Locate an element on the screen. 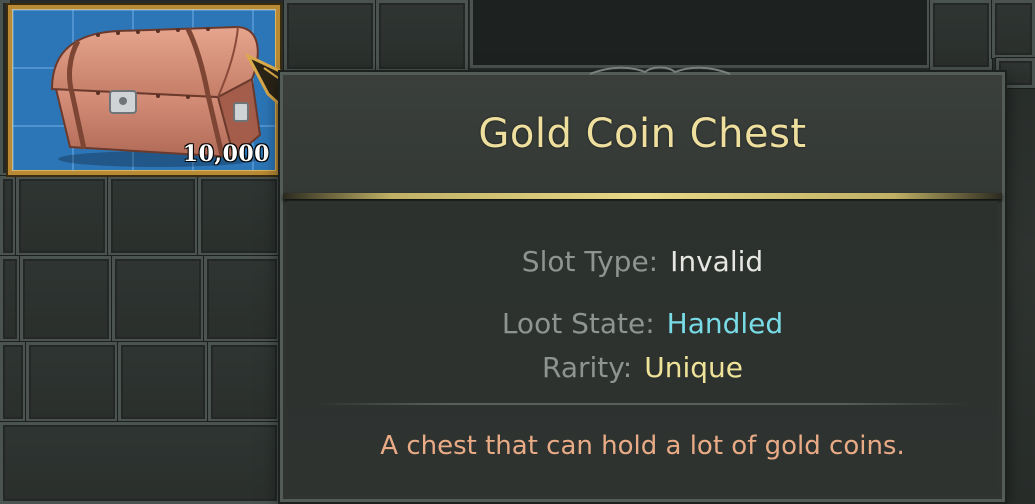 This screenshot has width=1035, height=504. tooltip-top-ornament is located at coordinates (660, 70).